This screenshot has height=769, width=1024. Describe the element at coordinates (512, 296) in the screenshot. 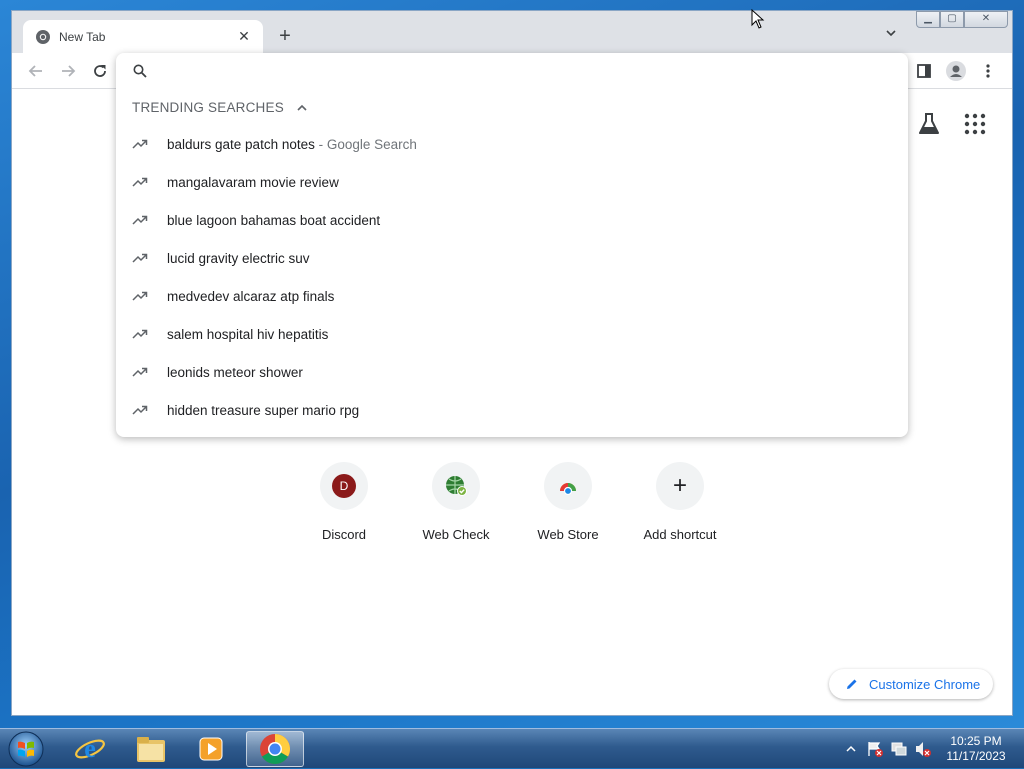

I see `suggestion-item: medvedev alcaraz atp finals` at that location.